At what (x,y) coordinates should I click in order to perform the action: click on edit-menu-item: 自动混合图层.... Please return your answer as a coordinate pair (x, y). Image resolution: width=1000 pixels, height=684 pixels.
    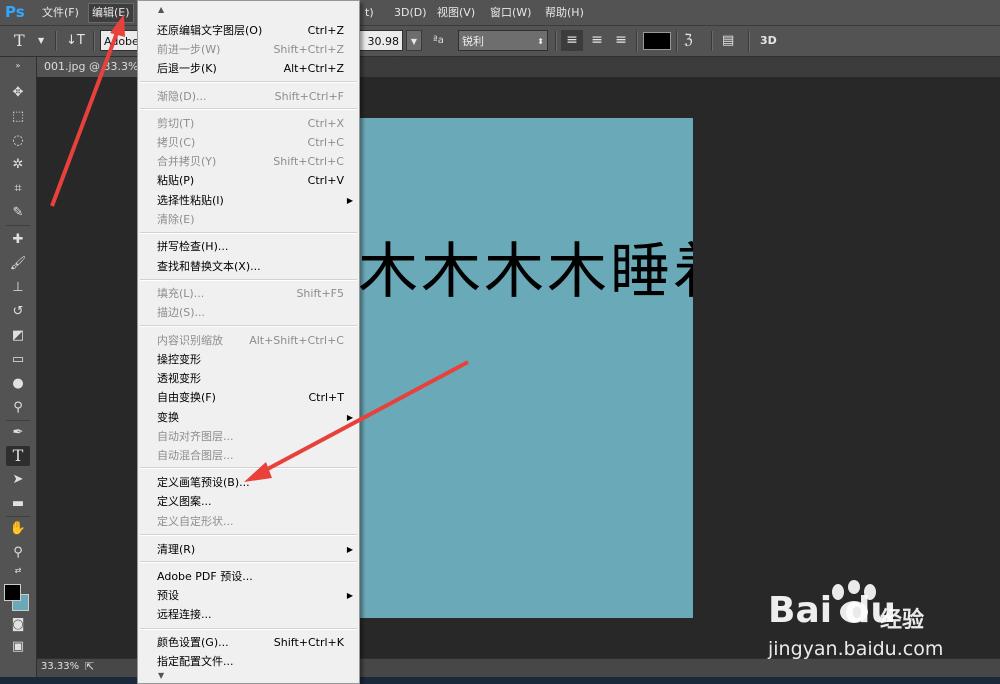
    Looking at the image, I should click on (248, 455).